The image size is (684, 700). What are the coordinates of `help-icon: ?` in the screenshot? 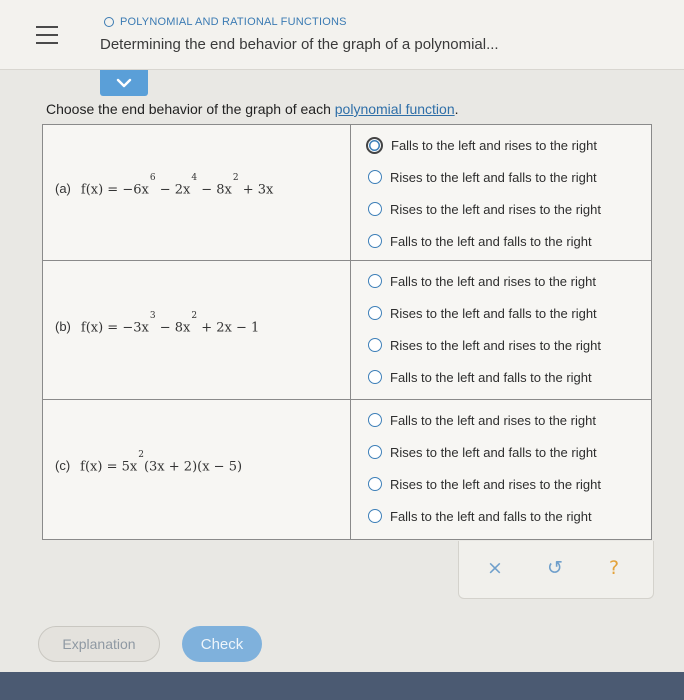 It's located at (614, 568).